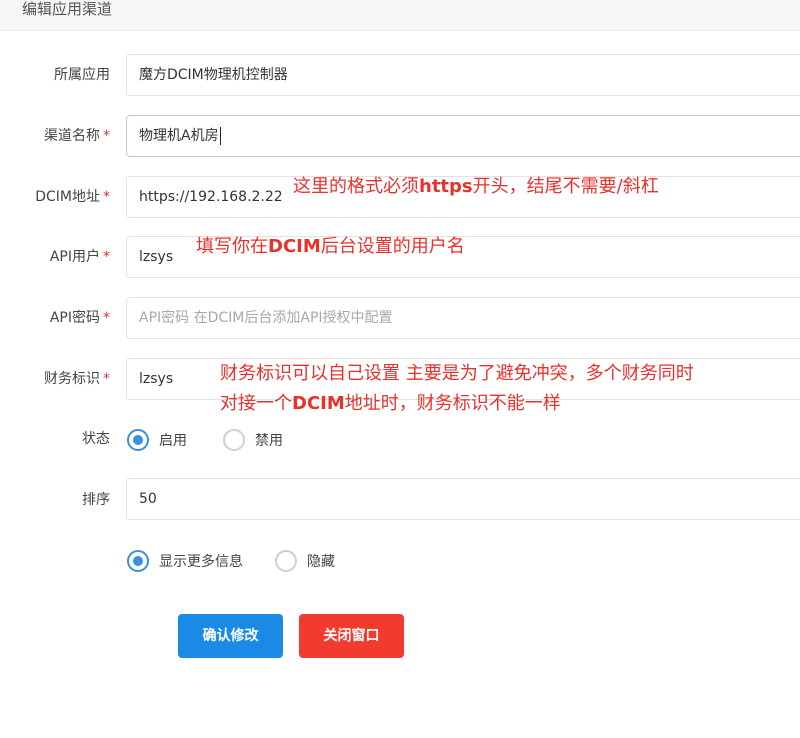  I want to click on info-display-radio-group: 显示更多信息 隐藏, so click(240, 561).